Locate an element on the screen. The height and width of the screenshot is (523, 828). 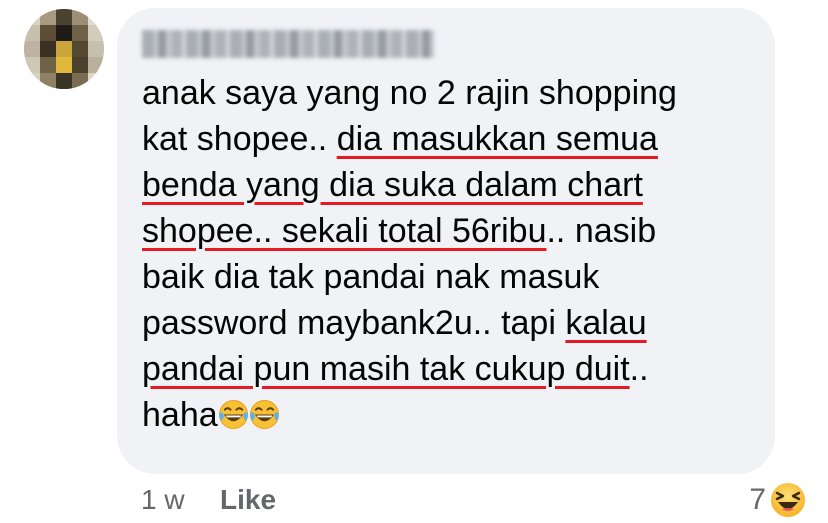
comment-text-segment: anak saya yang no 2 rajin shopping is located at coordinates (409, 93).